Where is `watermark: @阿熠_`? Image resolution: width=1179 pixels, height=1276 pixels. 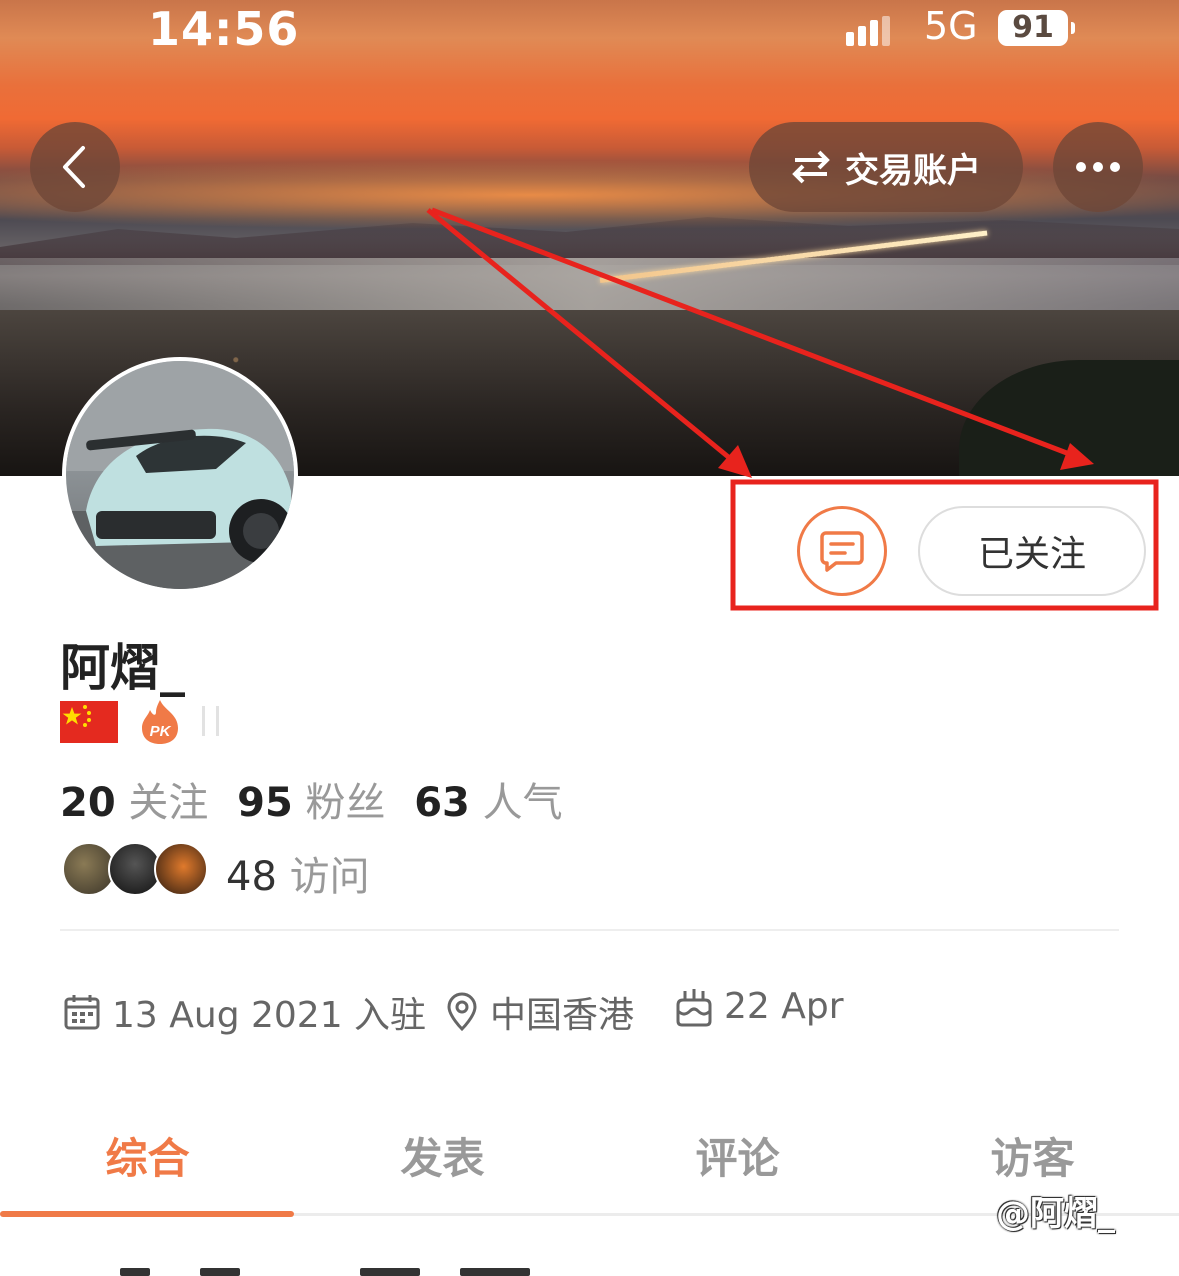
watermark: @阿熠_ is located at coordinates (1055, 1214).